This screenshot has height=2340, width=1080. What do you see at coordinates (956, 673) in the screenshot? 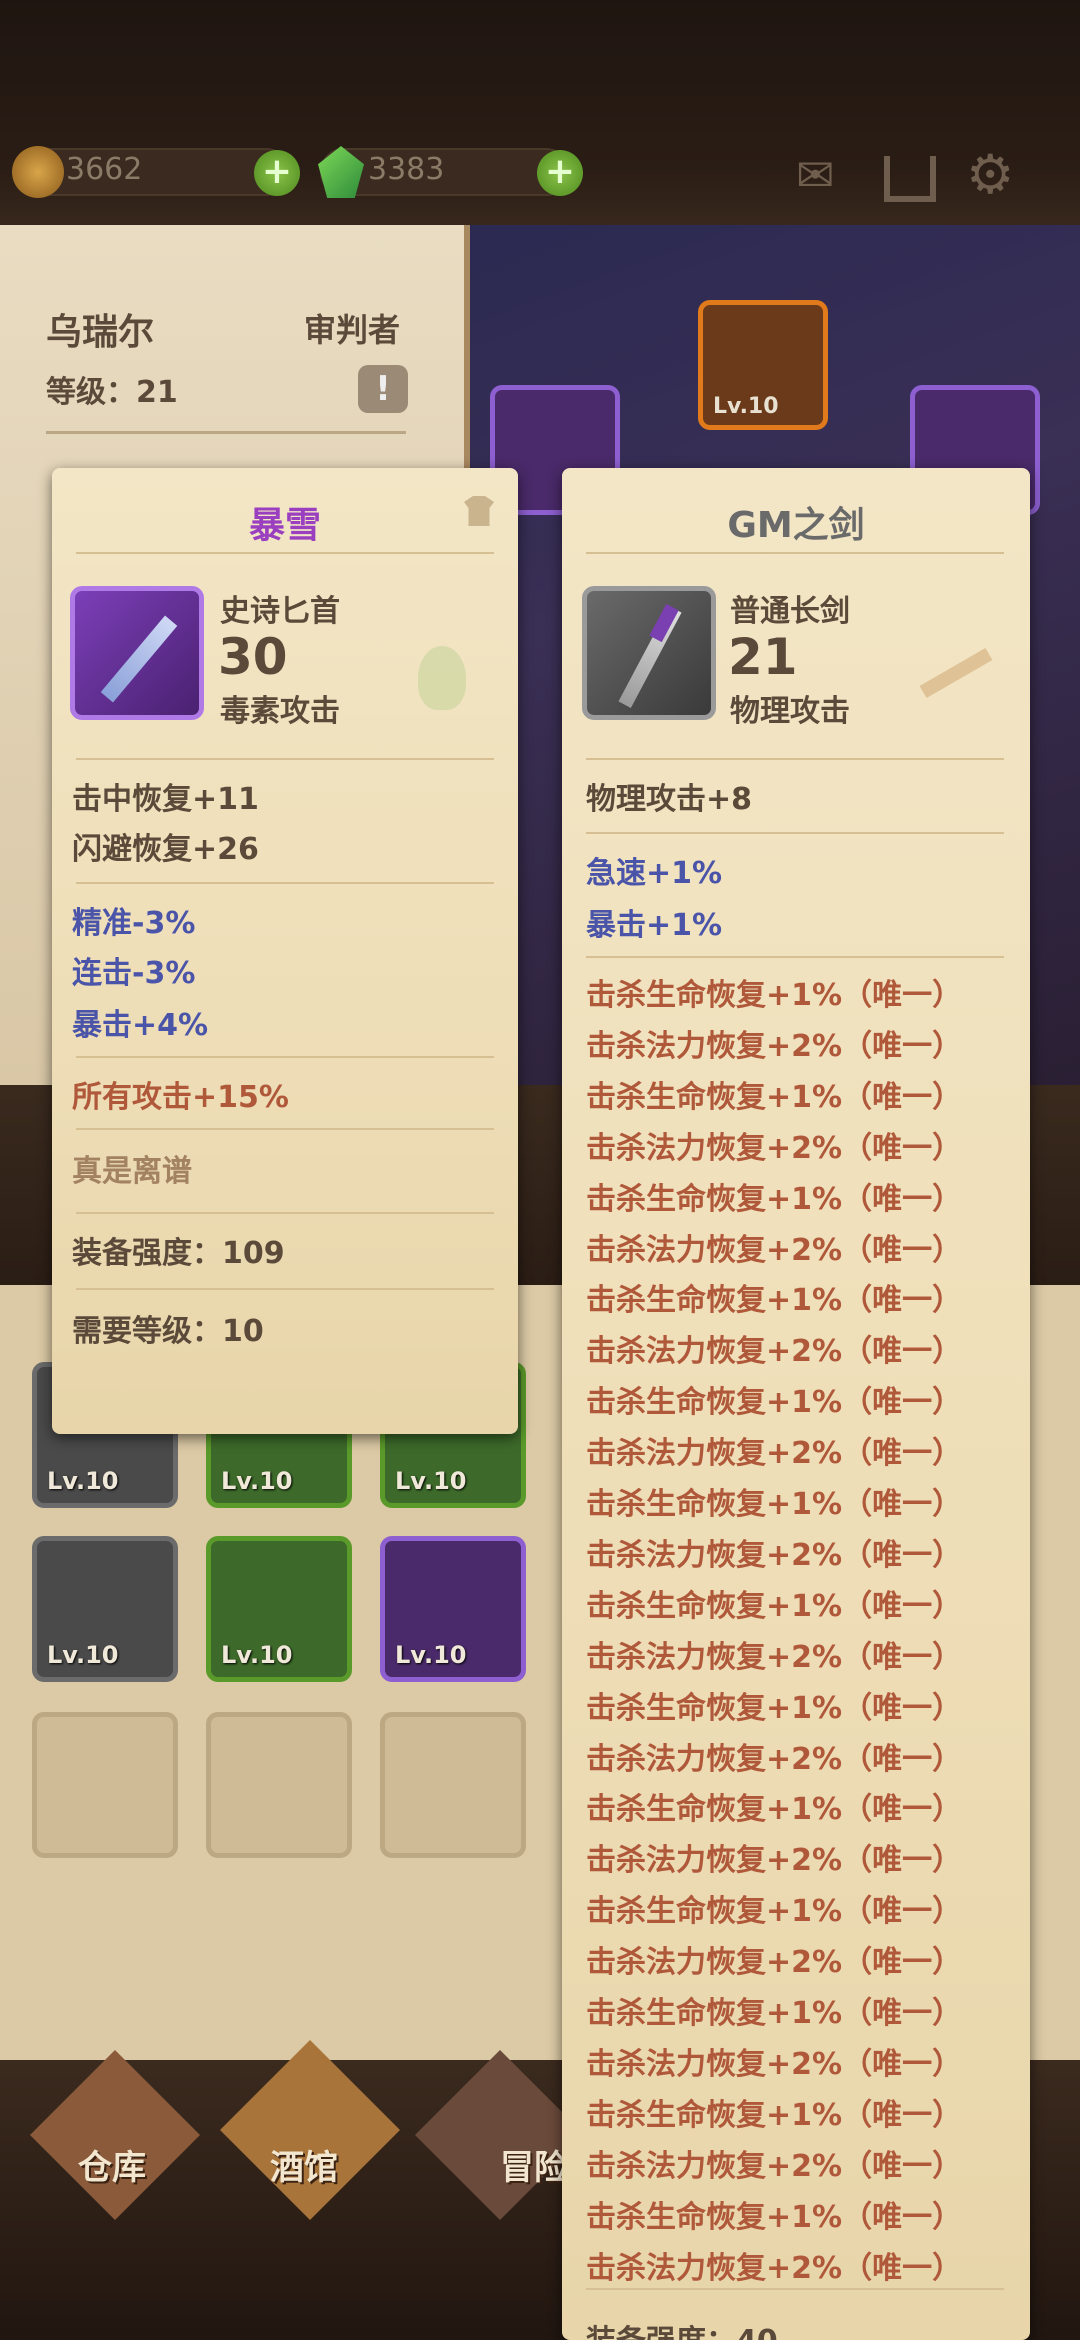
I see `physical-attack-icon` at bounding box center [956, 673].